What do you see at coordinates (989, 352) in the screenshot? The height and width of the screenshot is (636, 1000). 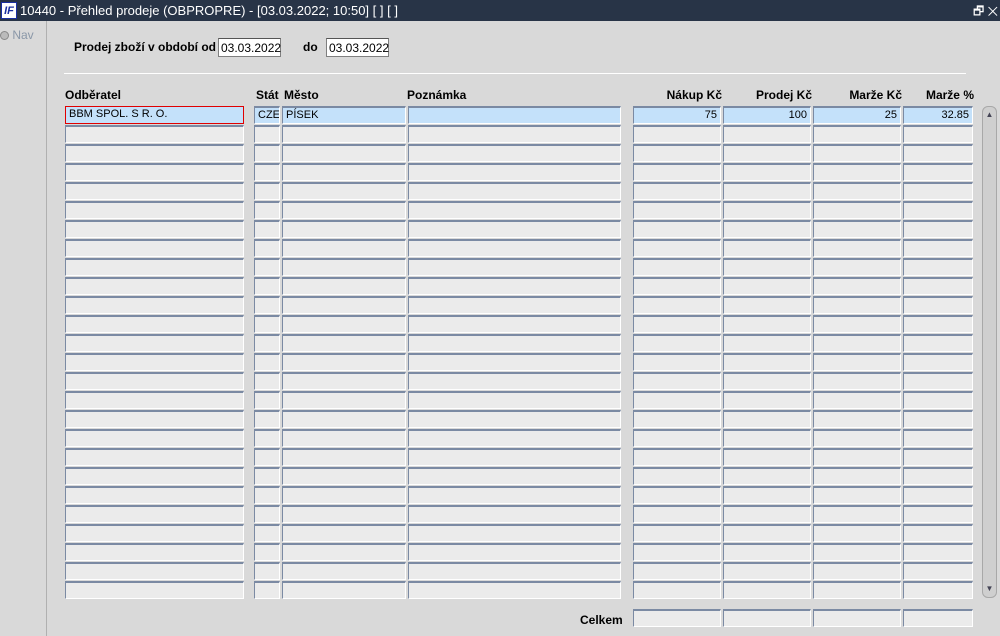 I see `vertical-scrollbar: ▲ ▼` at bounding box center [989, 352].